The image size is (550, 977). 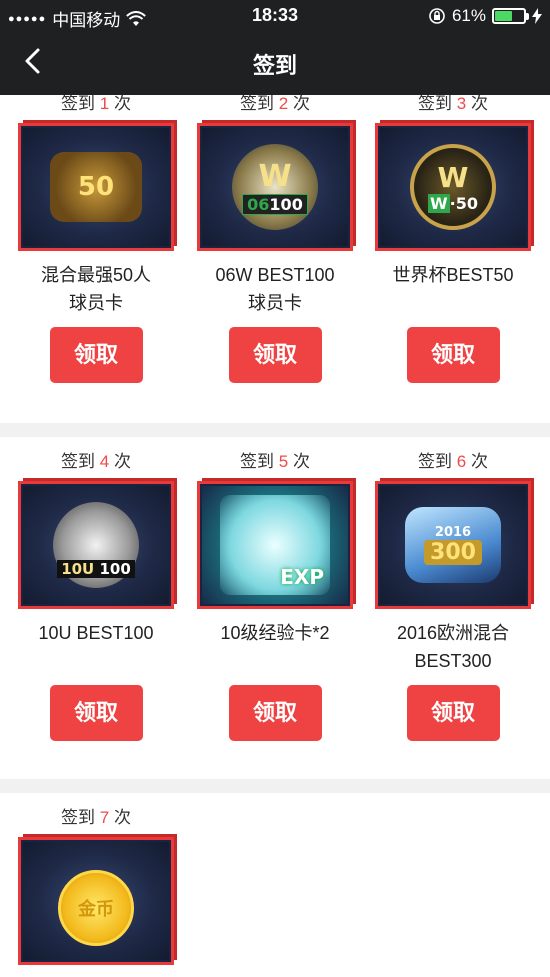 I want to click on reward-image-frame: 金币, so click(x=96, y=901).